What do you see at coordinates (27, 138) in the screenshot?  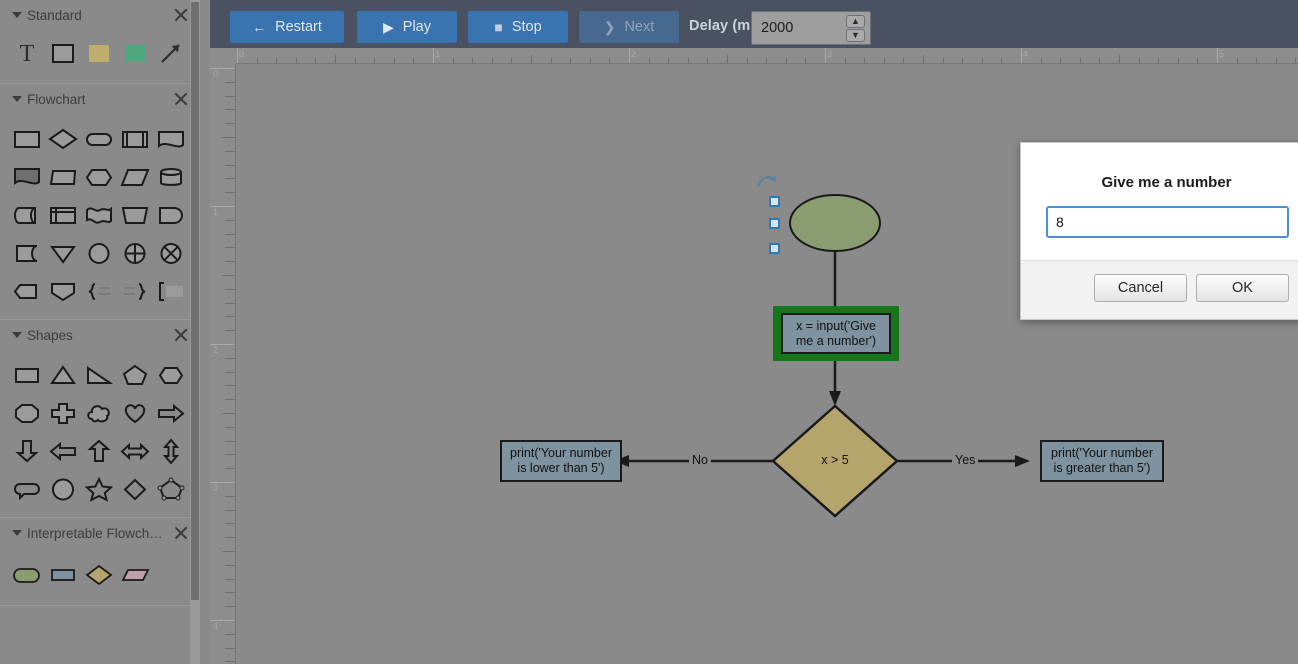 I see `process-shape` at bounding box center [27, 138].